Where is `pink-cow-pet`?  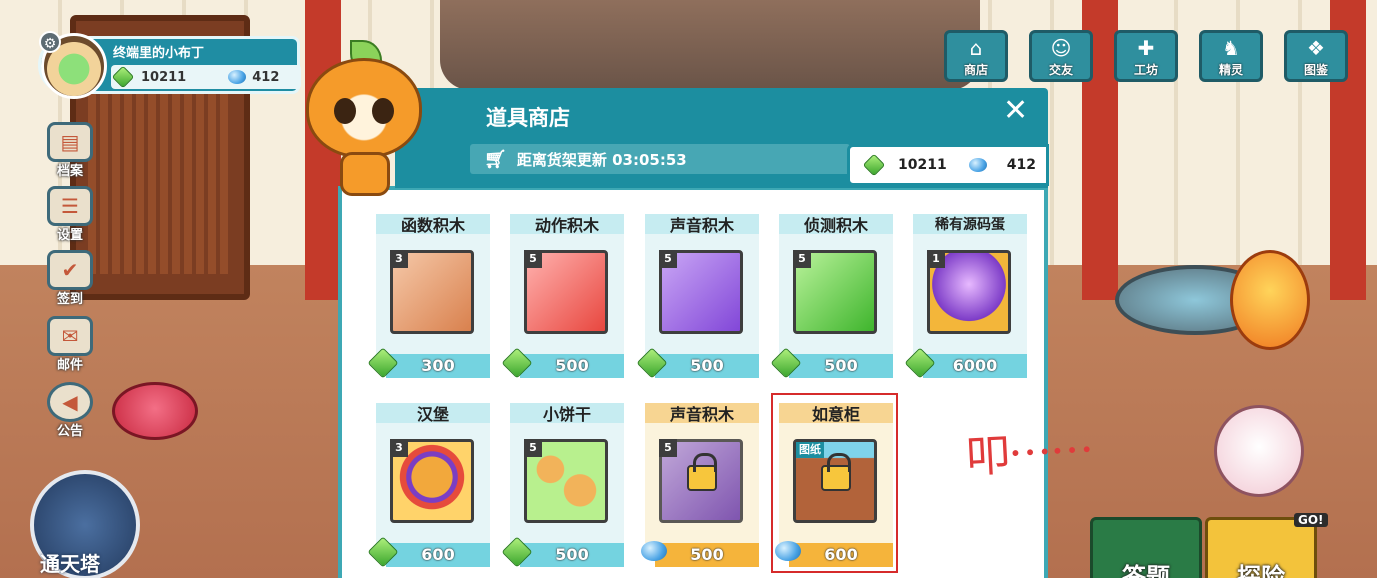
pink-cow-pet is located at coordinates (1259, 451).